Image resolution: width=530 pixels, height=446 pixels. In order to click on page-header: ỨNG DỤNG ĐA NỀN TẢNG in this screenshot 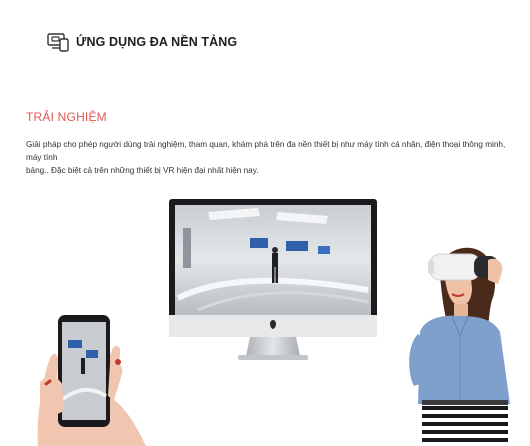, I will do `click(142, 42)`.